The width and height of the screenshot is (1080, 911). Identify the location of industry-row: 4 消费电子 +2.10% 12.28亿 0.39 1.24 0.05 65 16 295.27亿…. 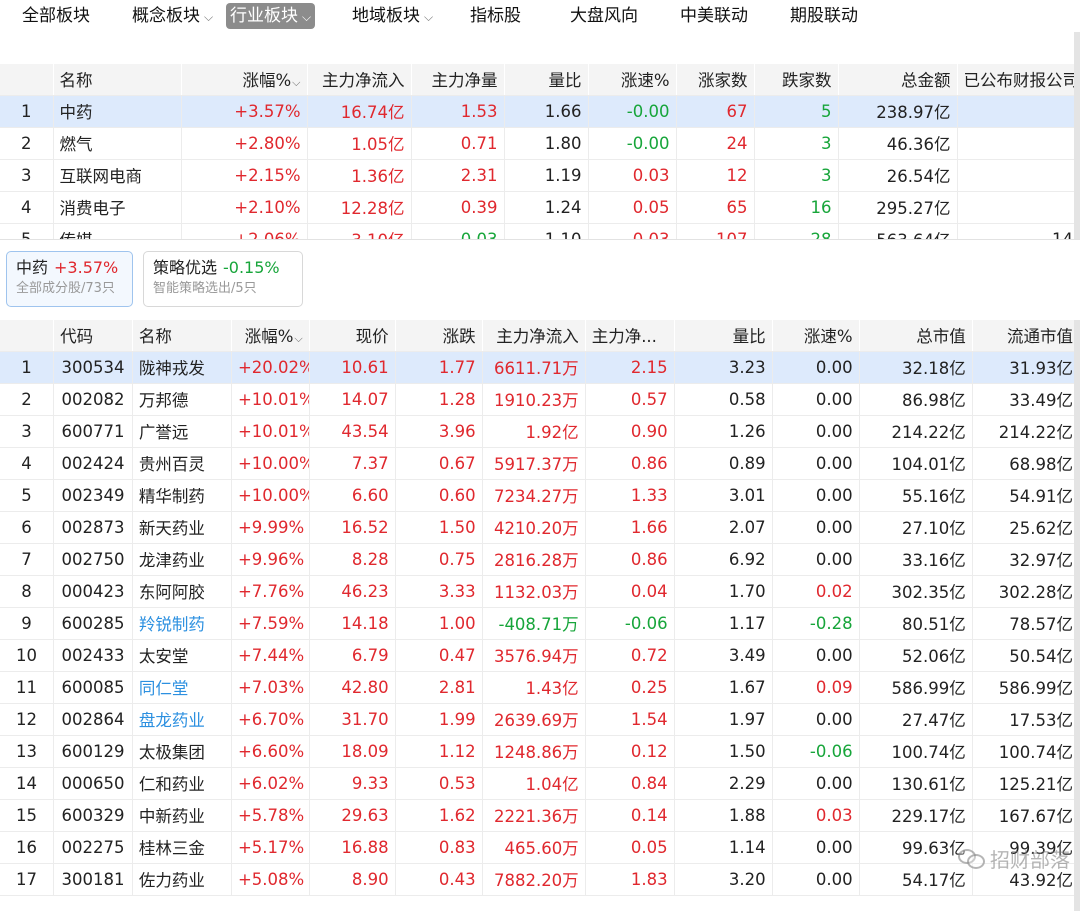
(540, 207).